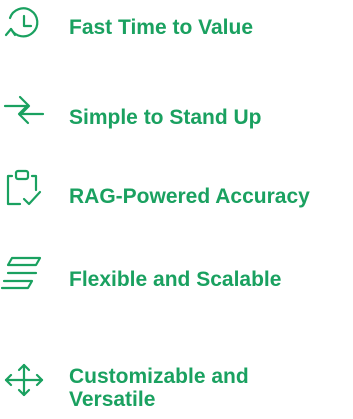  Describe the element at coordinates (159, 388) in the screenshot. I see `feature-label: Customizable and Versatile` at that location.